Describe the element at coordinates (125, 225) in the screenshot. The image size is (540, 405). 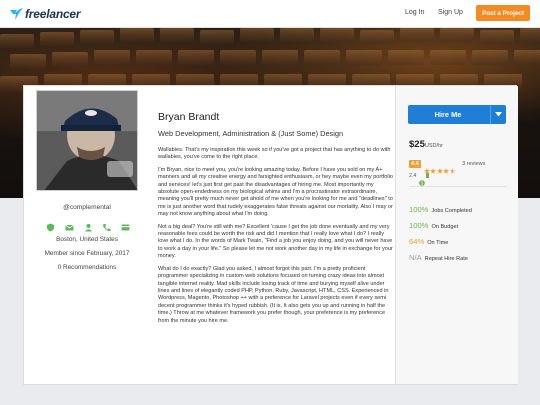
I see `payment-icon` at that location.